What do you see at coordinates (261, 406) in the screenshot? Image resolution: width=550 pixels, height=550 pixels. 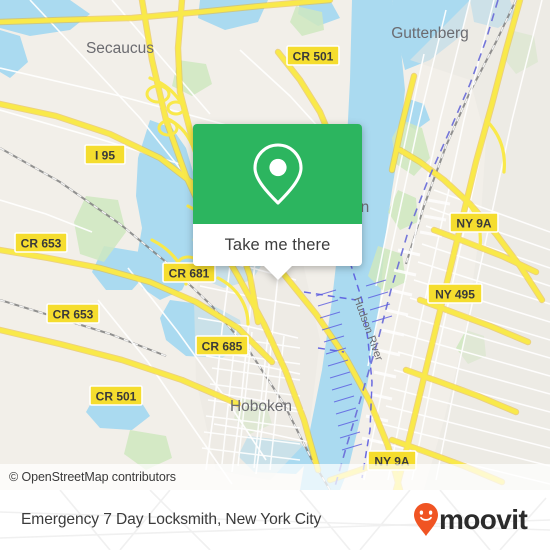 I see `place-label-hoboken: Hoboken` at bounding box center [261, 406].